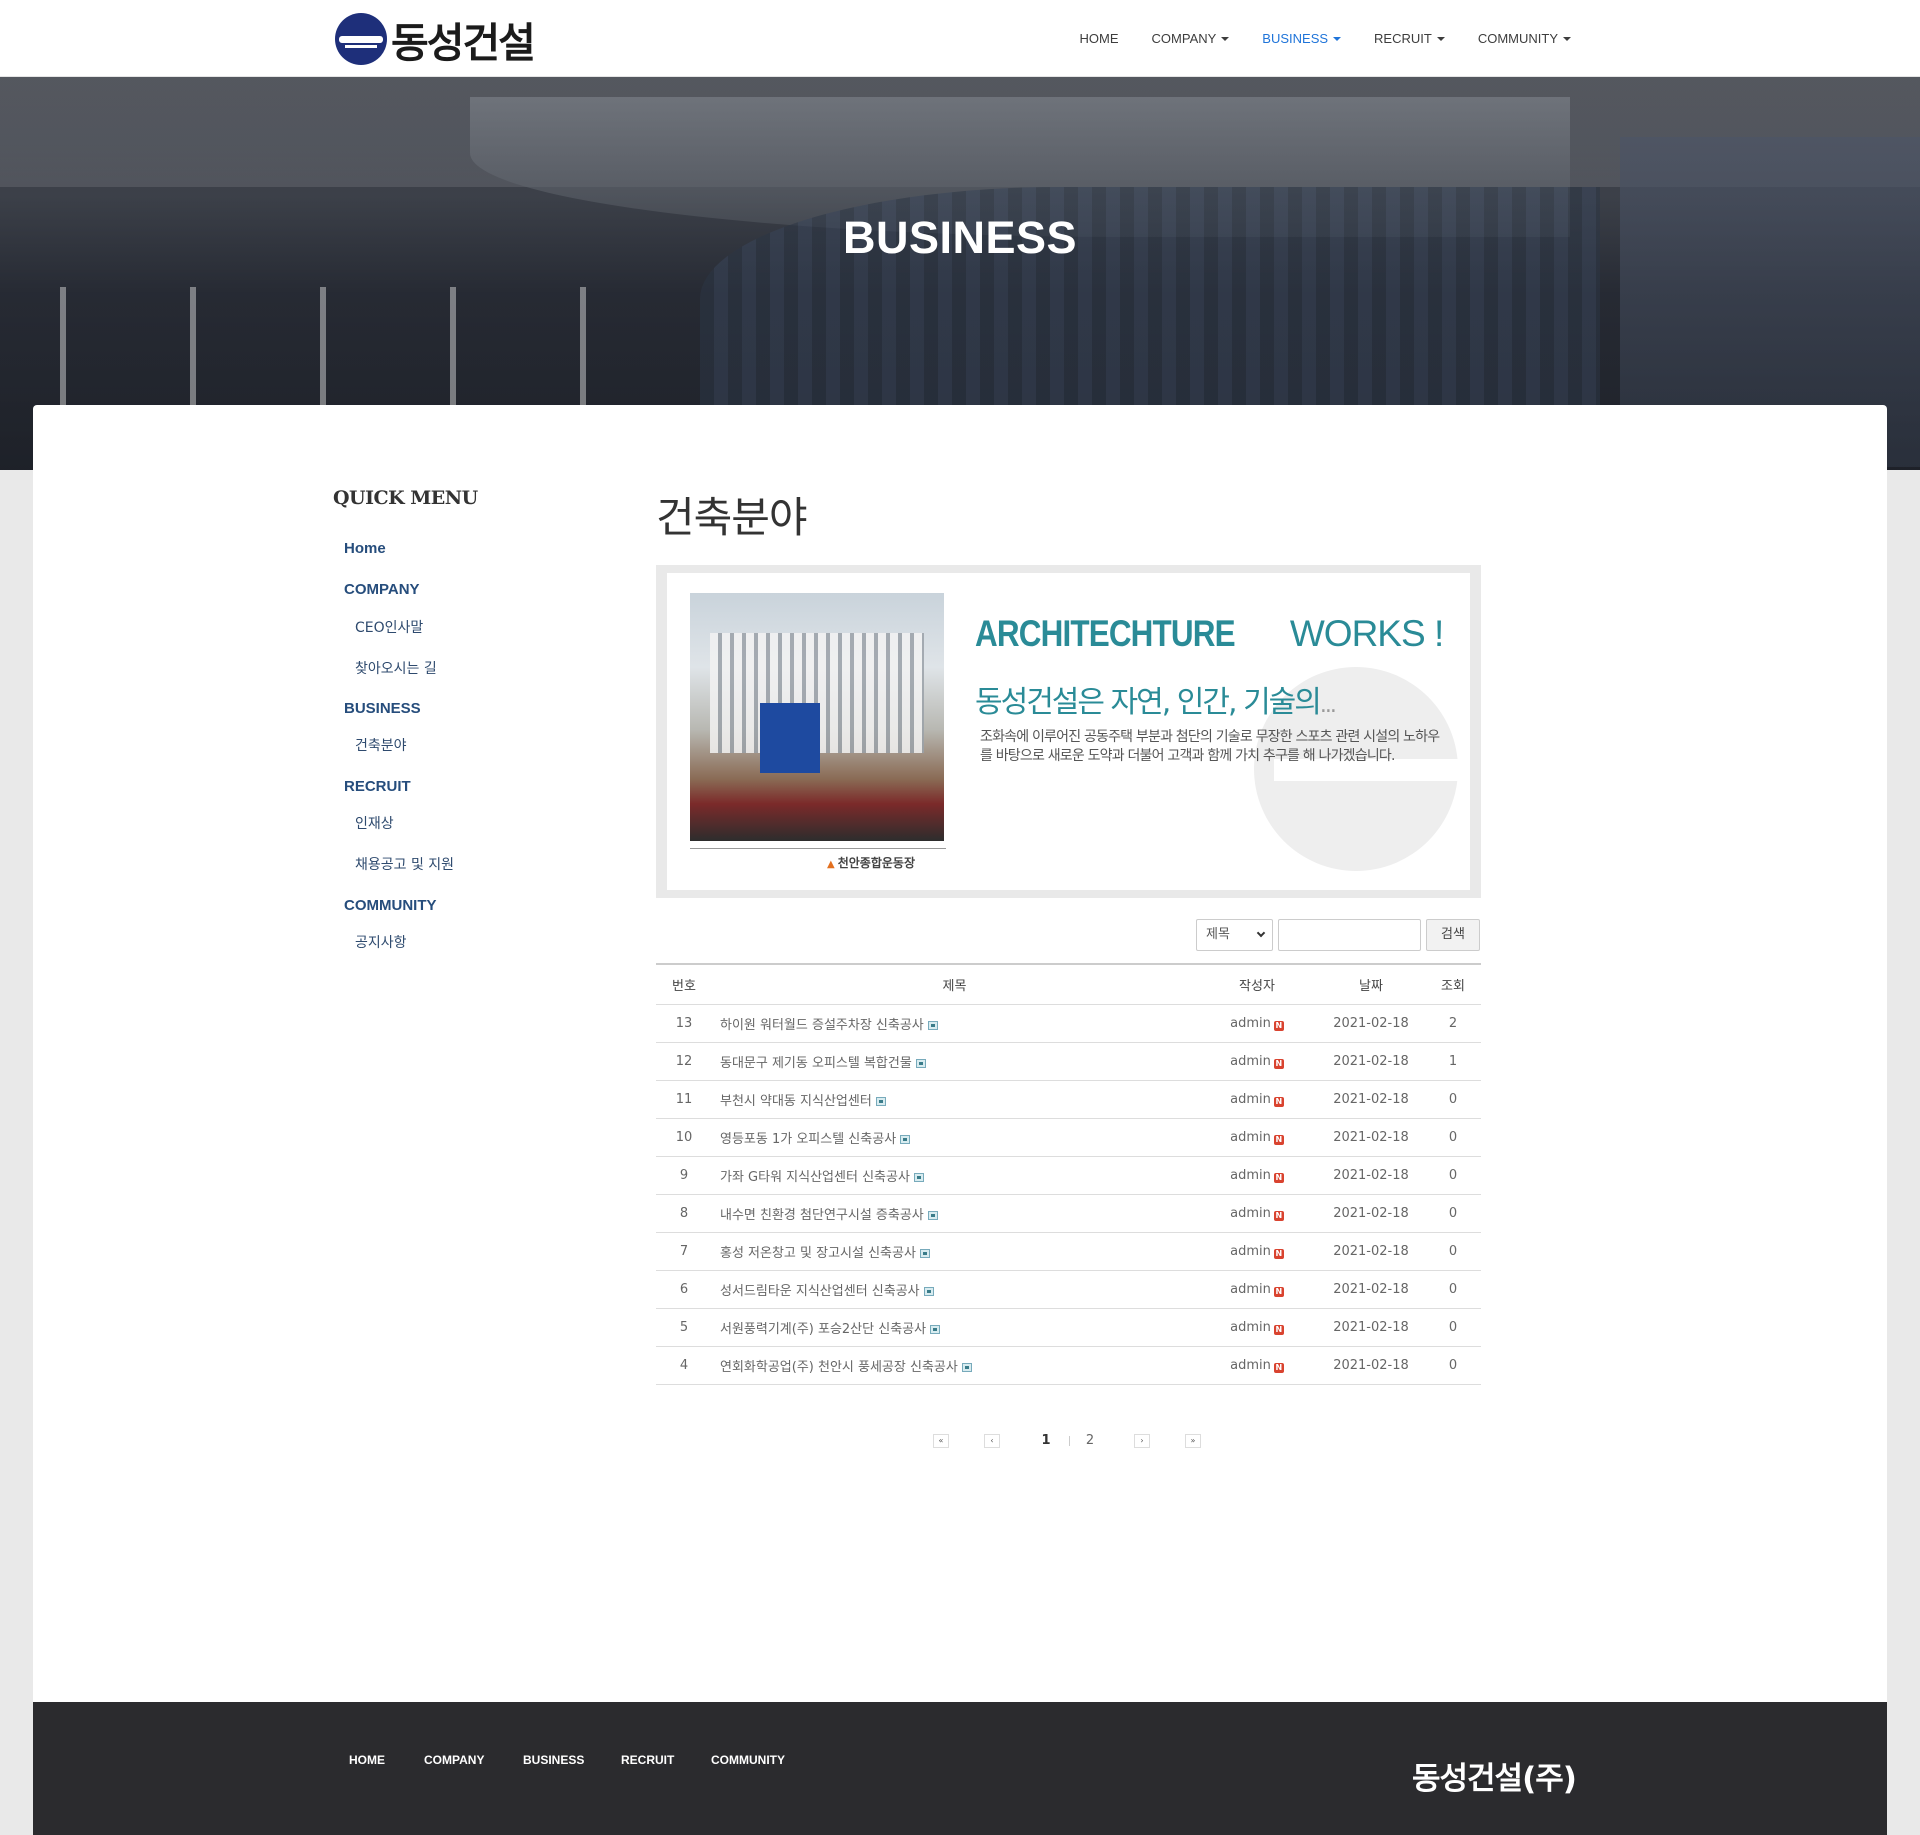 The height and width of the screenshot is (1835, 1920). Describe the element at coordinates (381, 745) in the screenshot. I see `quick-menu-architecture: 건축분야` at that location.